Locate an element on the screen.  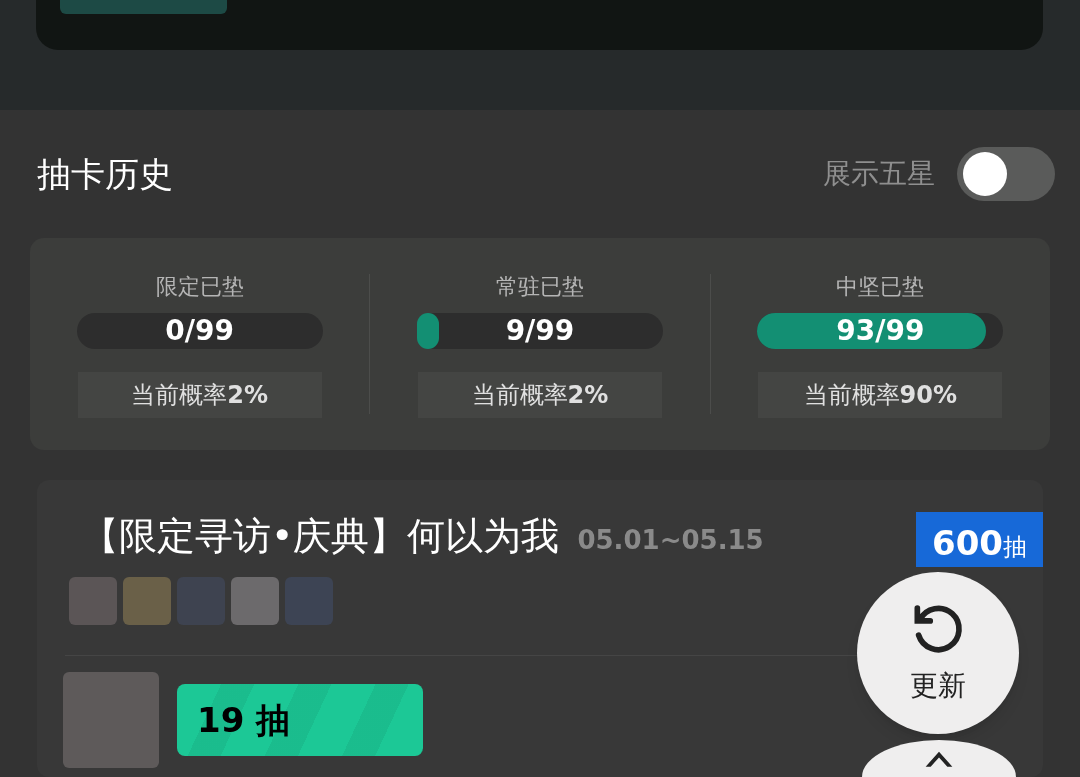
toggle-switch is located at coordinates (1006, 174).